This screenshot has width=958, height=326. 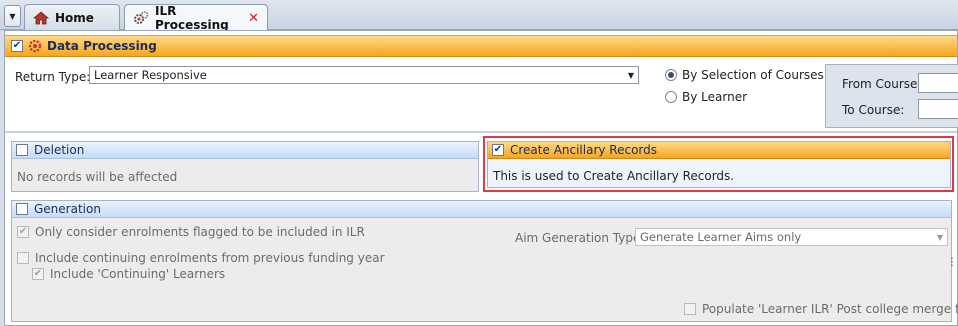 What do you see at coordinates (479, 16) in the screenshot?
I see `tab-strip: ▼ Home ILR Processing ✕` at bounding box center [479, 16].